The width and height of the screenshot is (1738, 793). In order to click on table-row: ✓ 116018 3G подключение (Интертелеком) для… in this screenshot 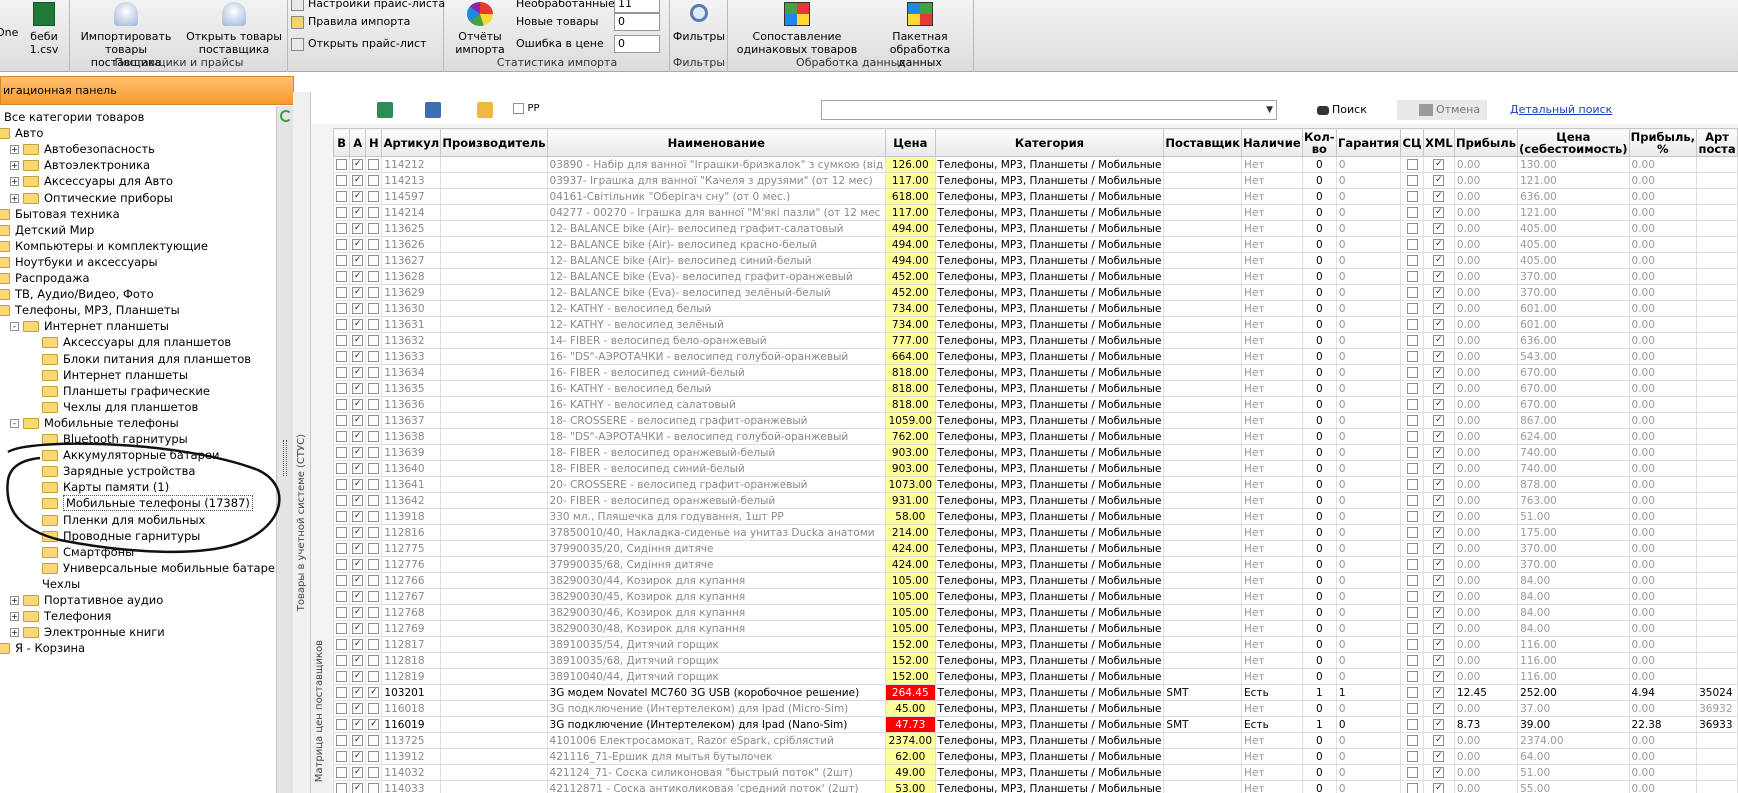, I will do `click(1035, 708)`.